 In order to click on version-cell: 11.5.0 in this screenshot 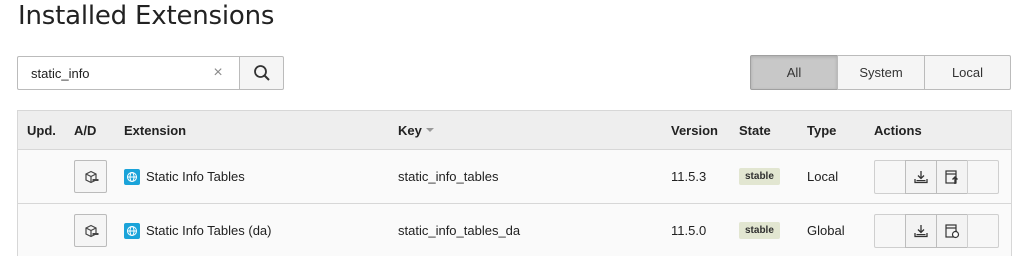, I will do `click(689, 230)`.